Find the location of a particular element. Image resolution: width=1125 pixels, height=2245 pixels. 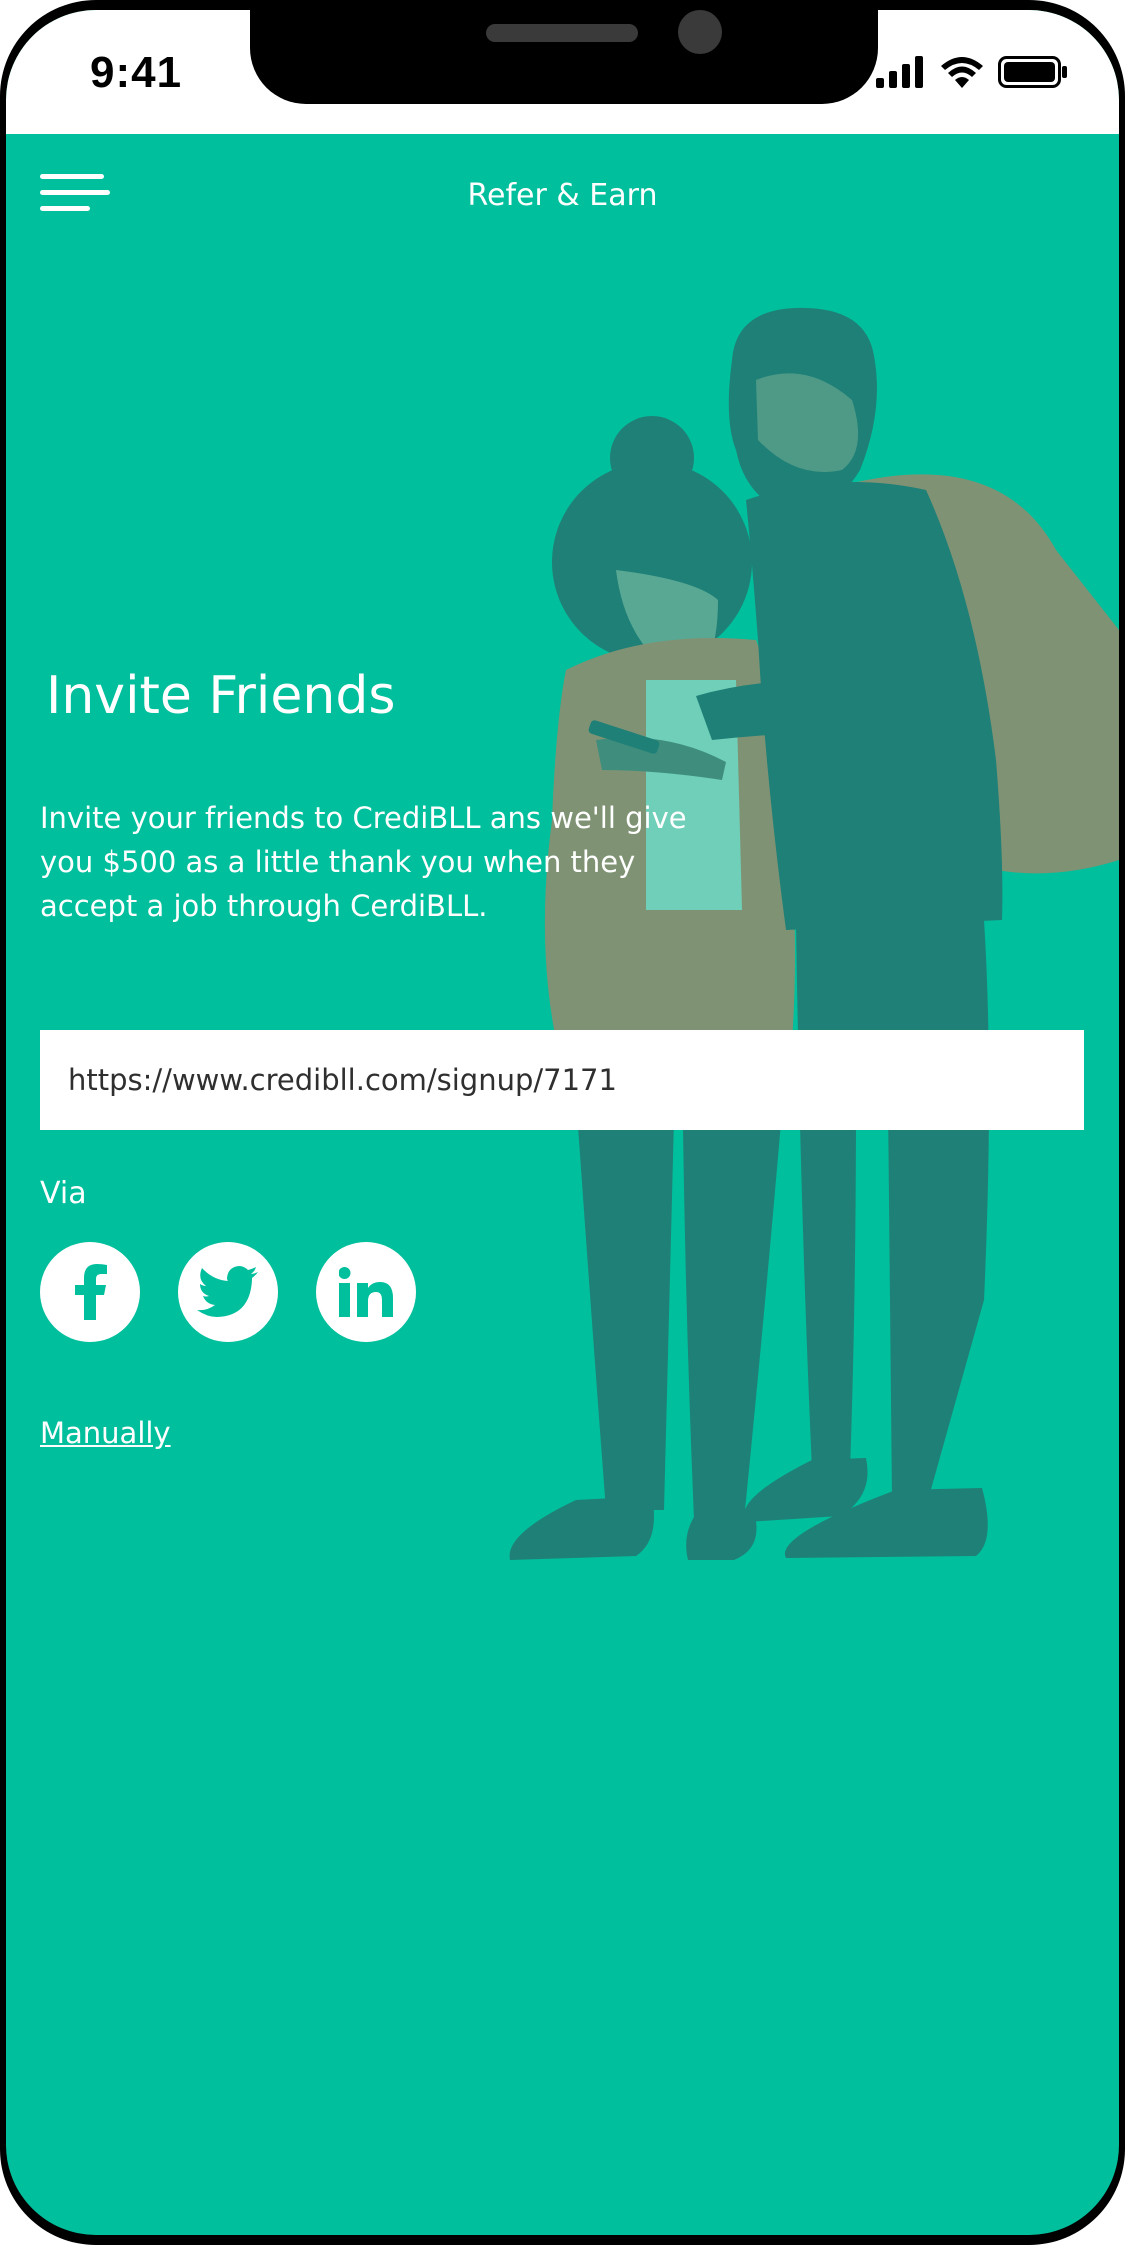

via-label: Via is located at coordinates (63, 1193).